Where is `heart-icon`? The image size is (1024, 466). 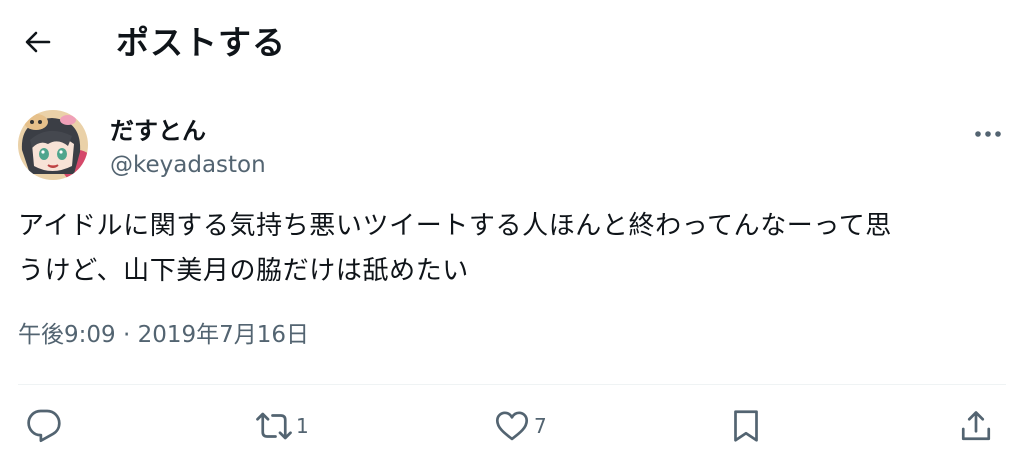 heart-icon is located at coordinates (512, 426).